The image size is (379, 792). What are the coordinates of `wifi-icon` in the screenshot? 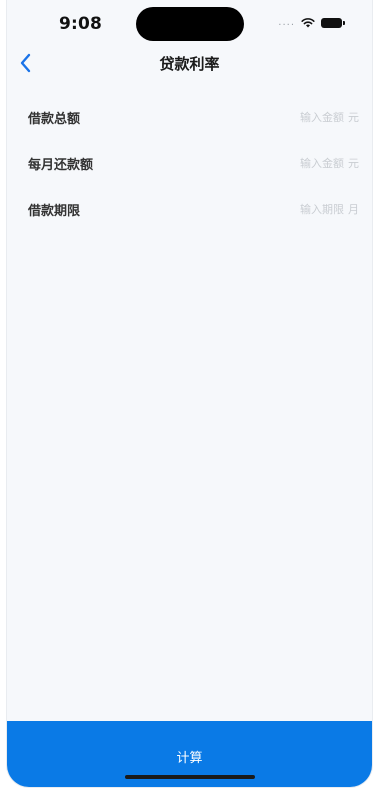 It's located at (308, 23).